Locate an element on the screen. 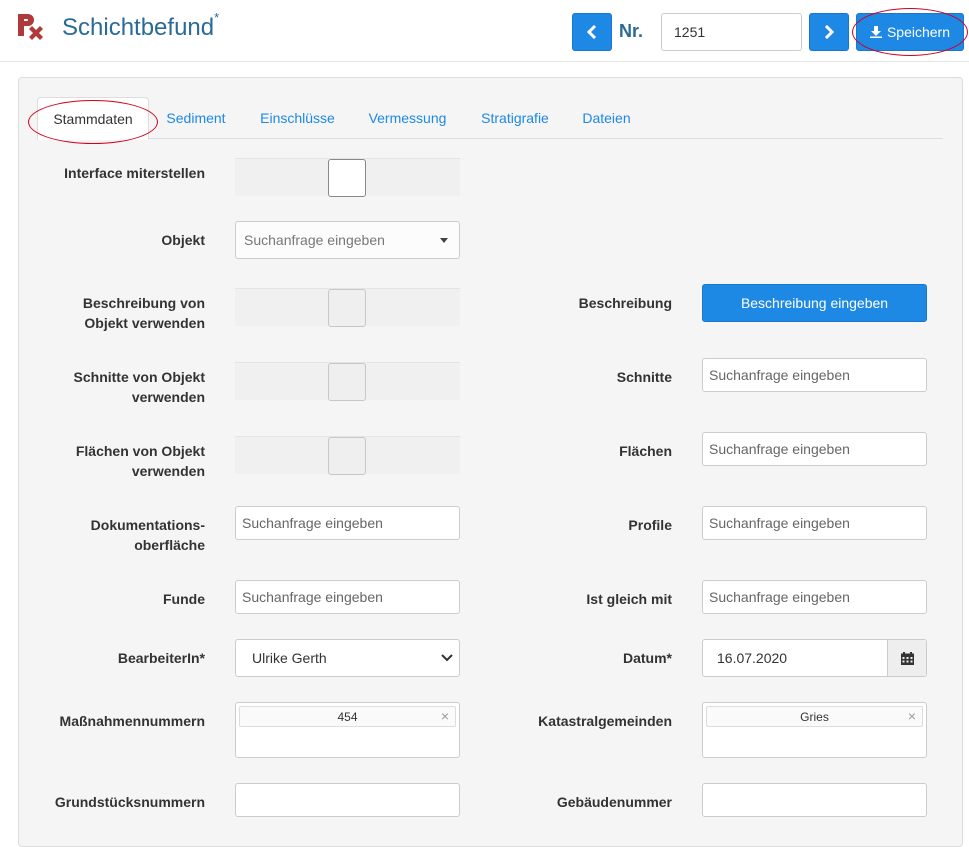 Image resolution: width=969 pixels, height=847 pixels. funde-label: Funde is located at coordinates (184, 599).